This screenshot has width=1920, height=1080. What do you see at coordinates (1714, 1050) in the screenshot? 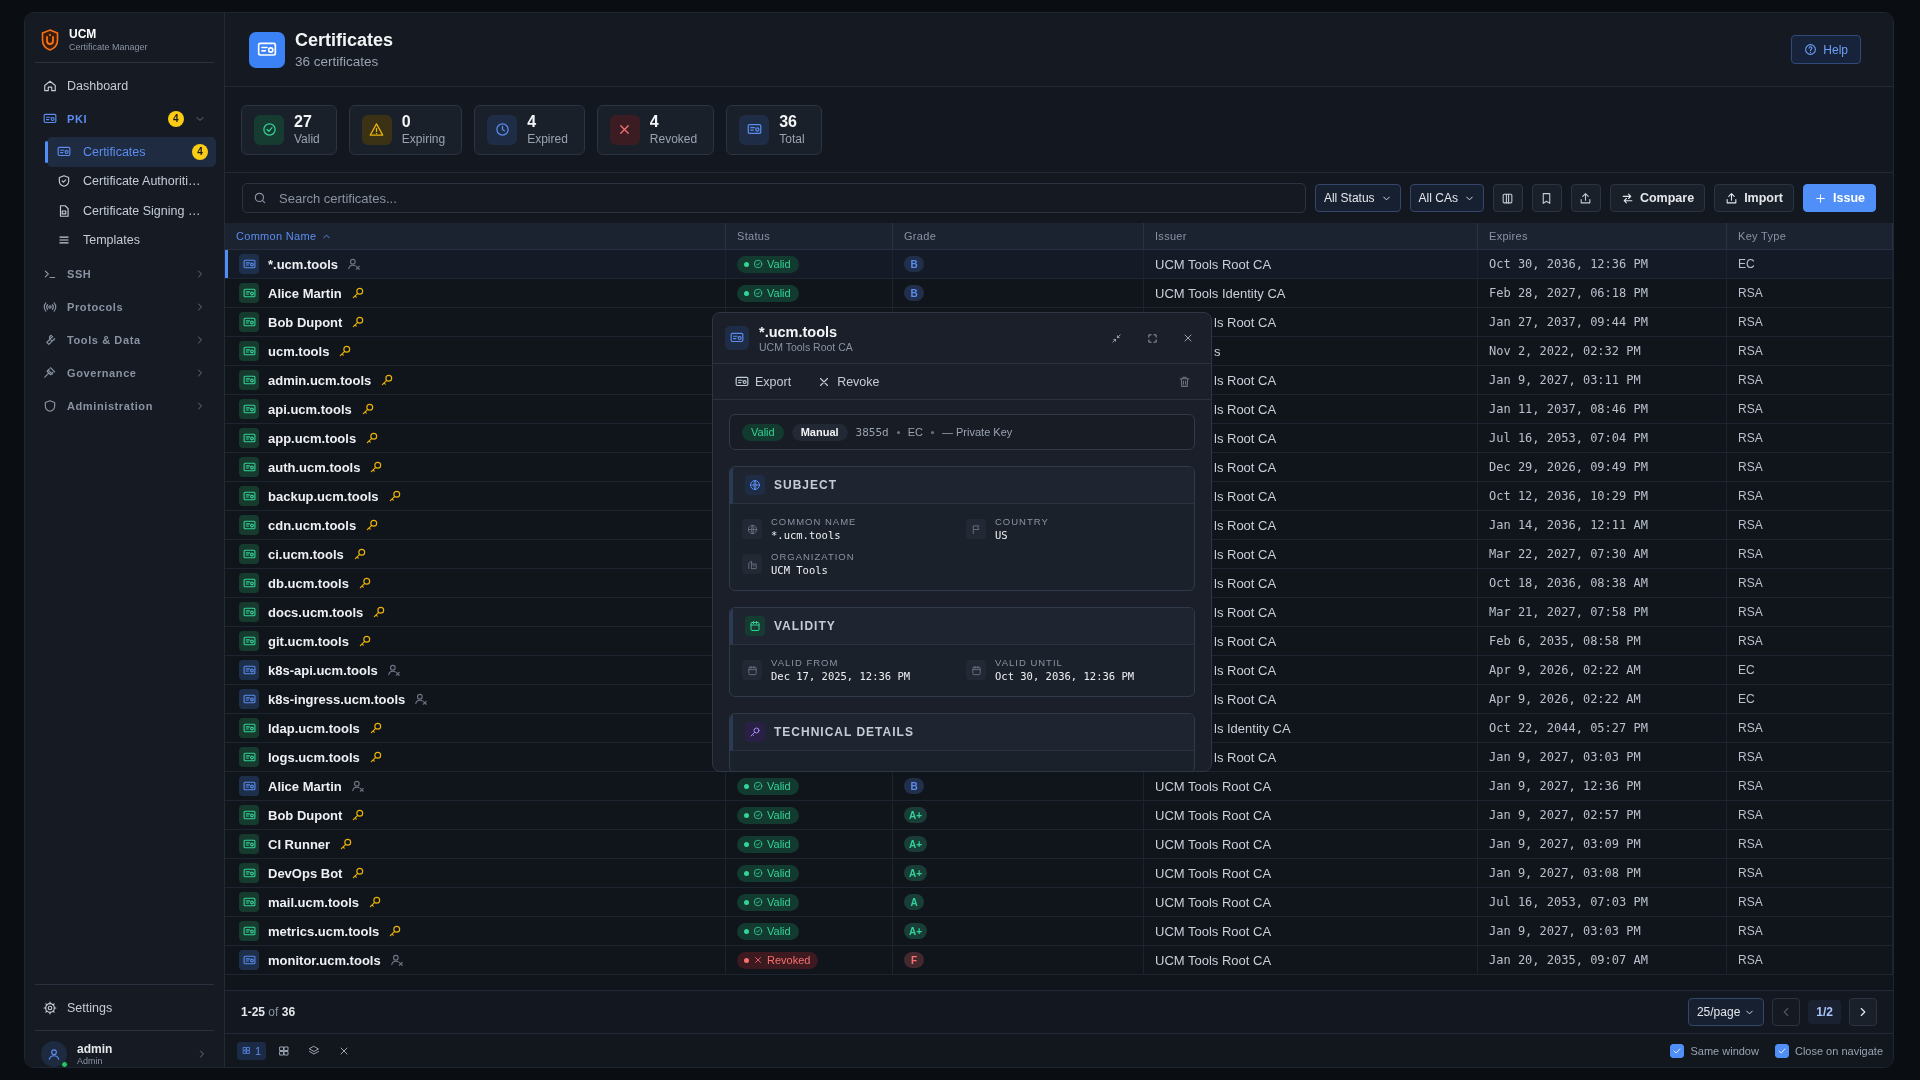
I see `option-checkbox: Same window` at bounding box center [1714, 1050].